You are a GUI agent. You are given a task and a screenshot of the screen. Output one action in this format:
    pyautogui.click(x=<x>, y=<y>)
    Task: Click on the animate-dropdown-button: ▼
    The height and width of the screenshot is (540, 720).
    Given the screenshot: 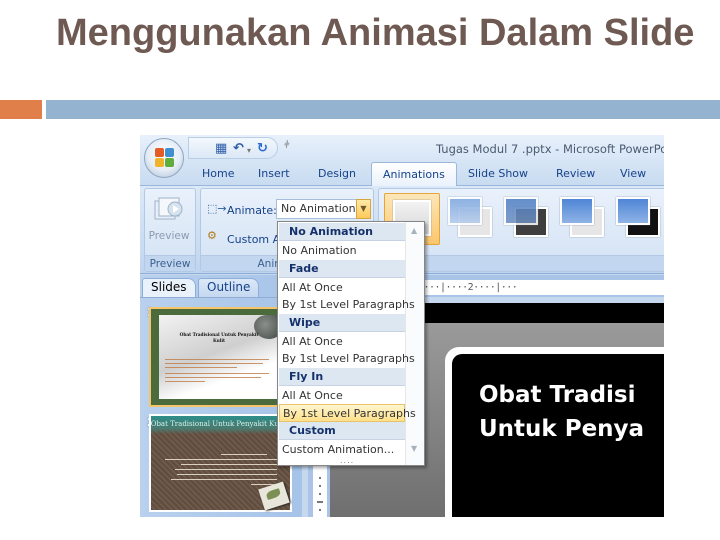 What is the action you would take?
    pyautogui.click(x=363, y=209)
    